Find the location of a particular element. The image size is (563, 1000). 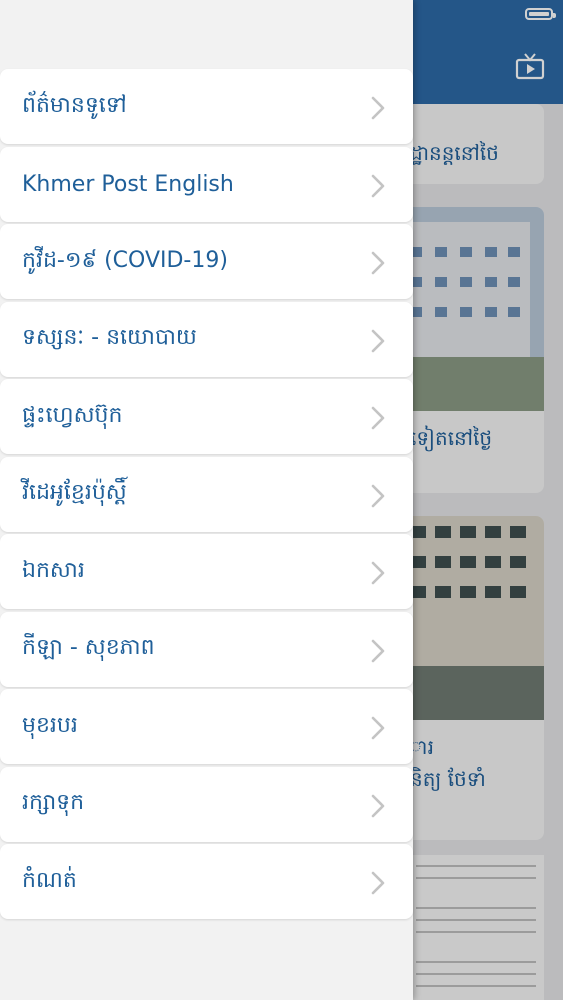

drawer-menu-item: កំណត់ is located at coordinates (206, 881).